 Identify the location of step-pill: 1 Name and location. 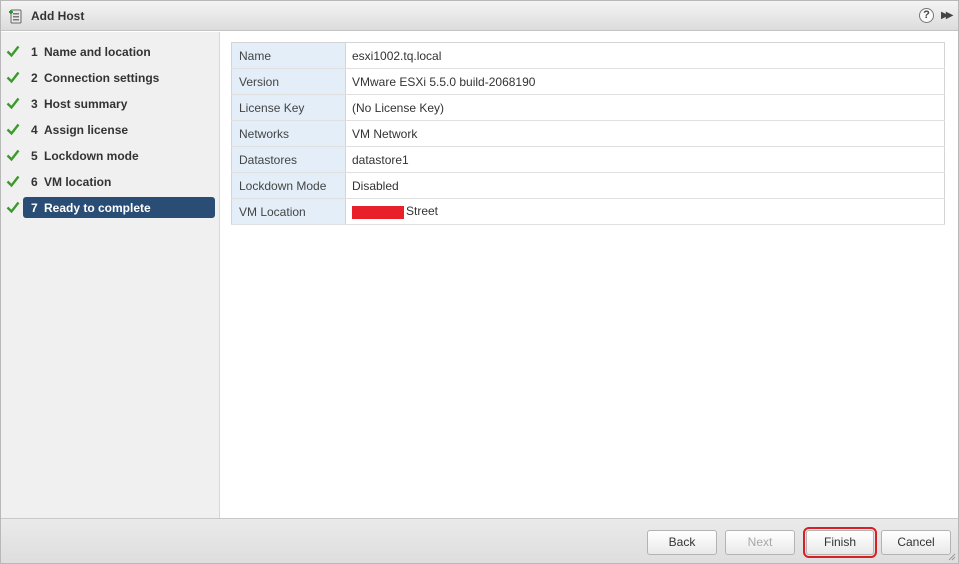
(119, 51).